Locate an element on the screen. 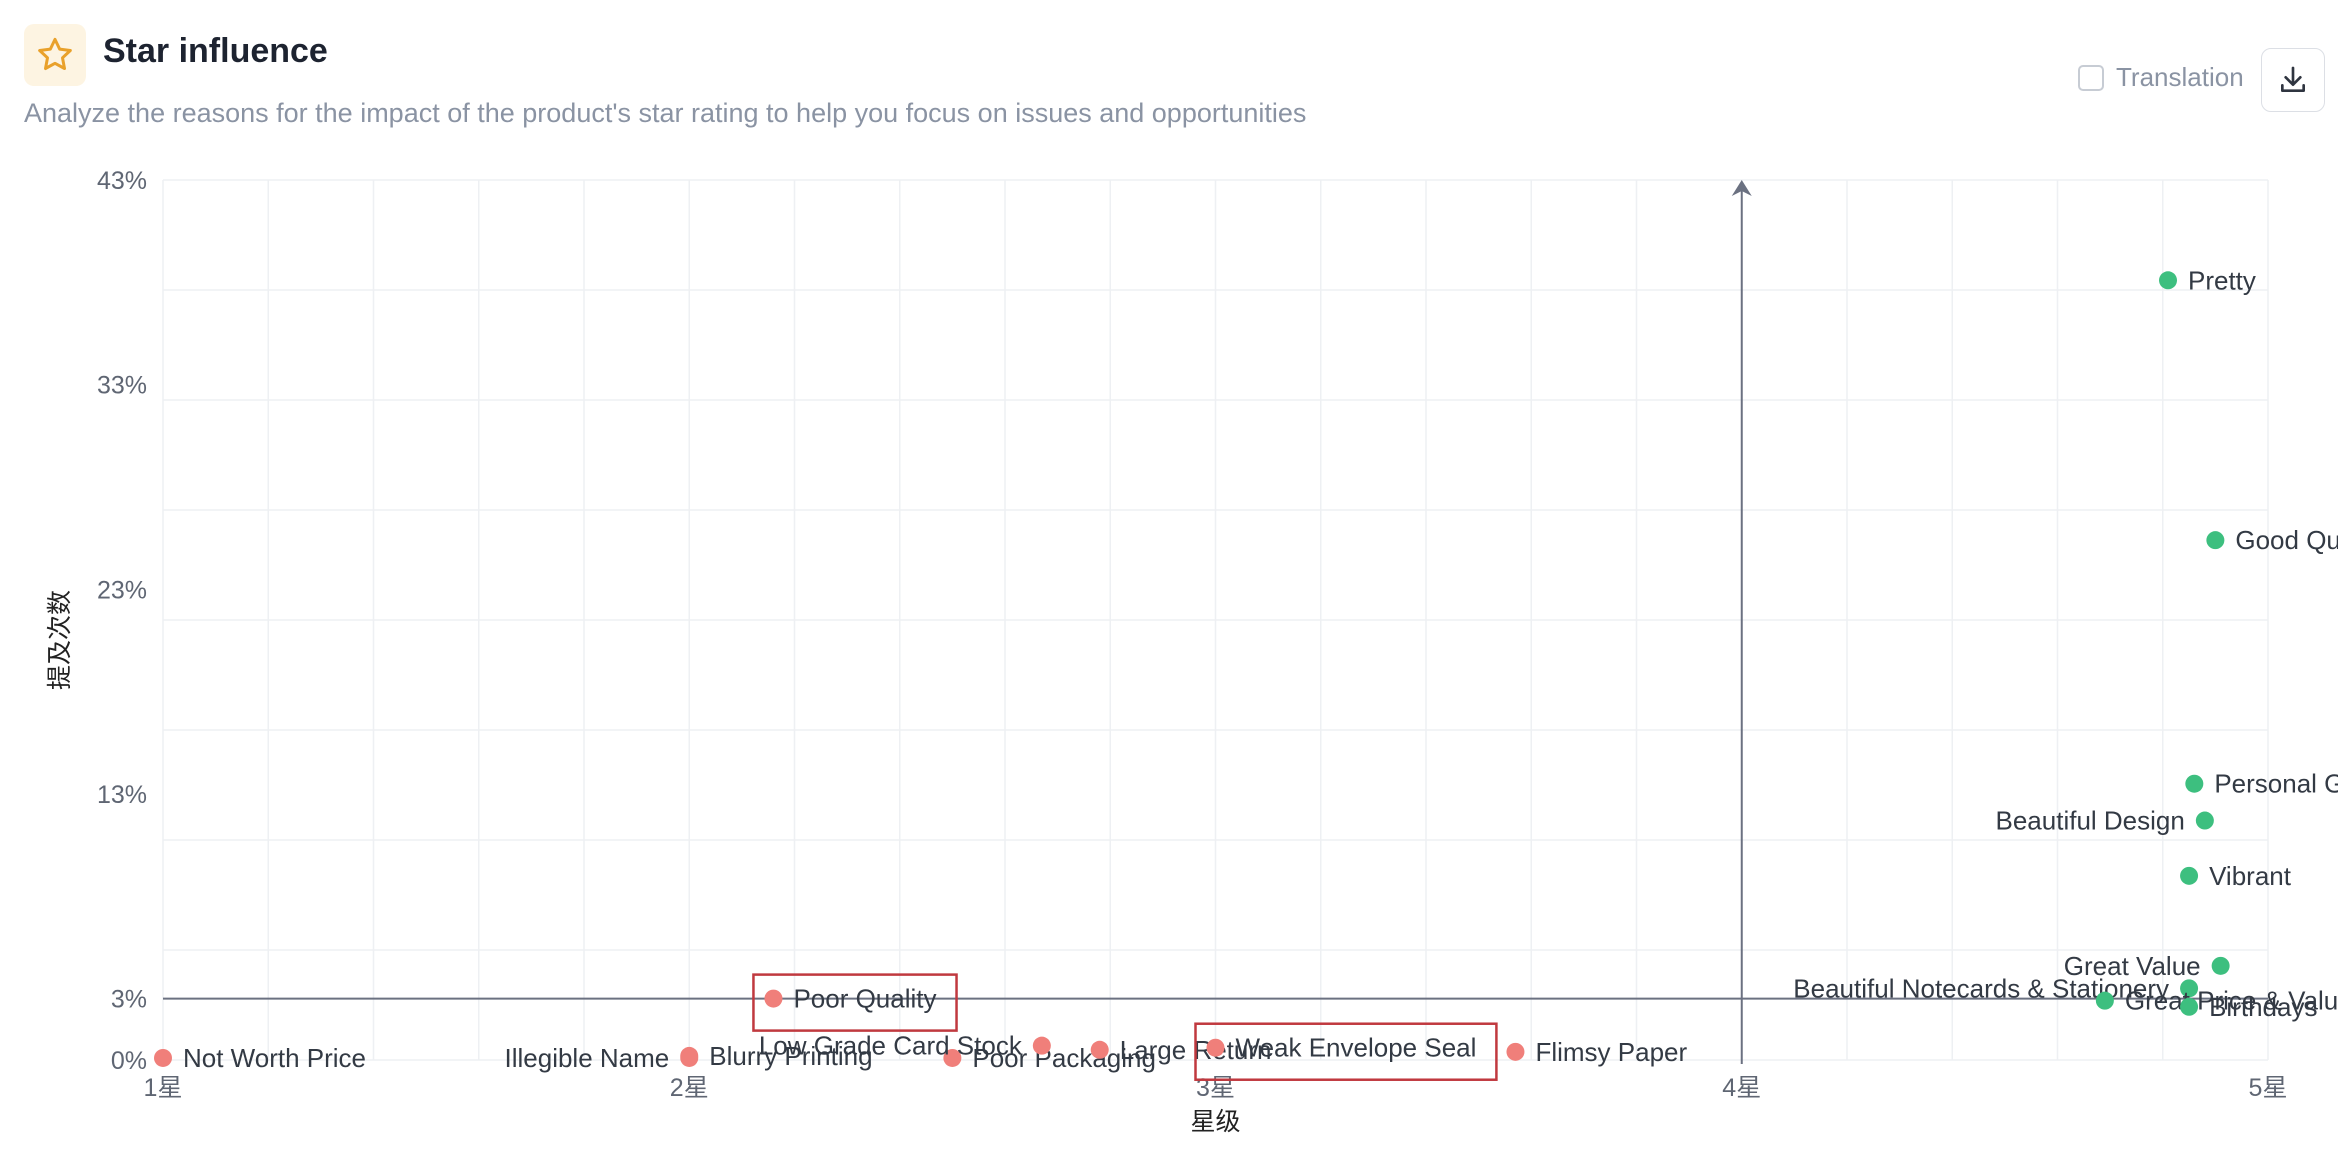 This screenshot has height=1155, width=2338. data-point-label: Vibrant is located at coordinates (2250, 876).